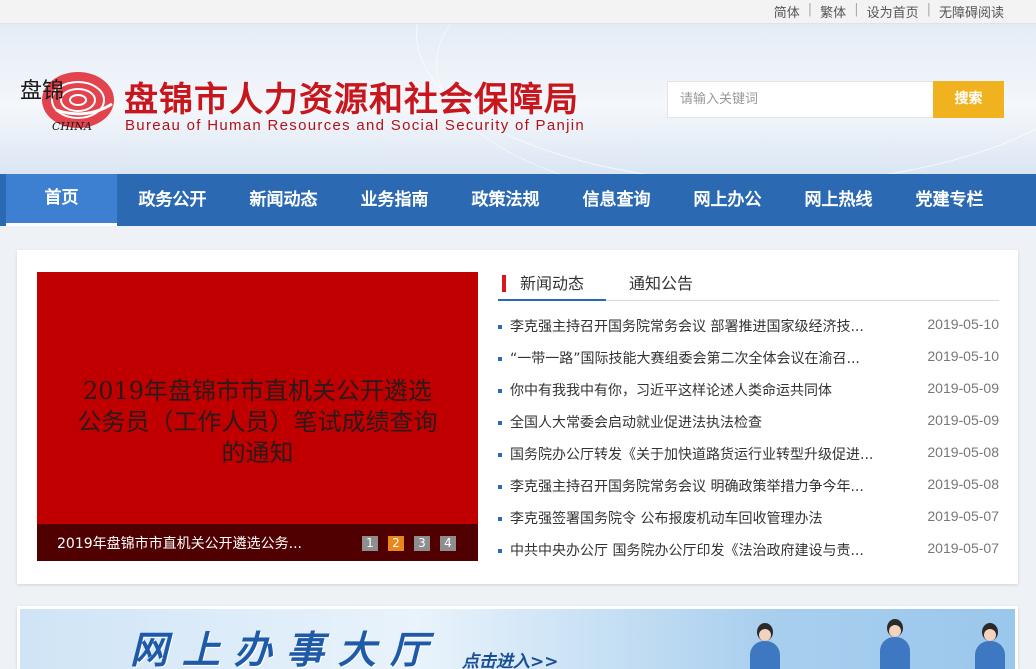 The width and height of the screenshot is (1036, 669). I want to click on logo-subtext: CHINA, so click(72, 126).